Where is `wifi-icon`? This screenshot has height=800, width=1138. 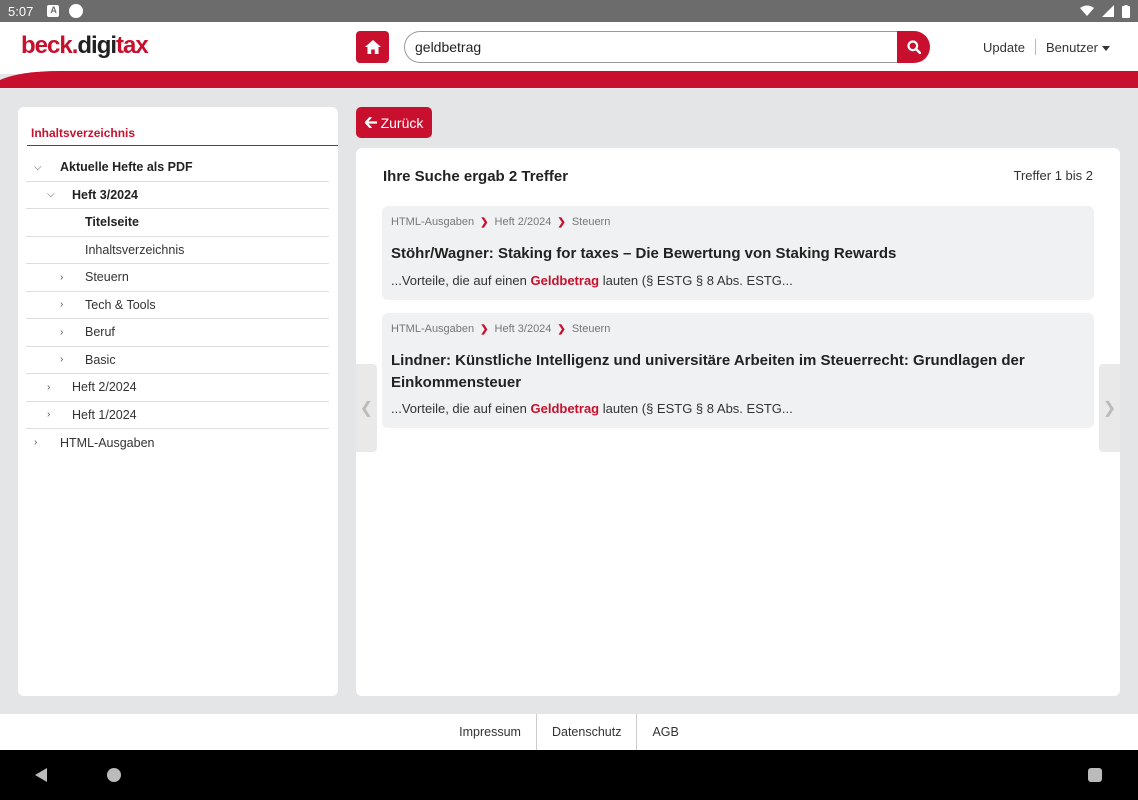
wifi-icon is located at coordinates (1087, 10).